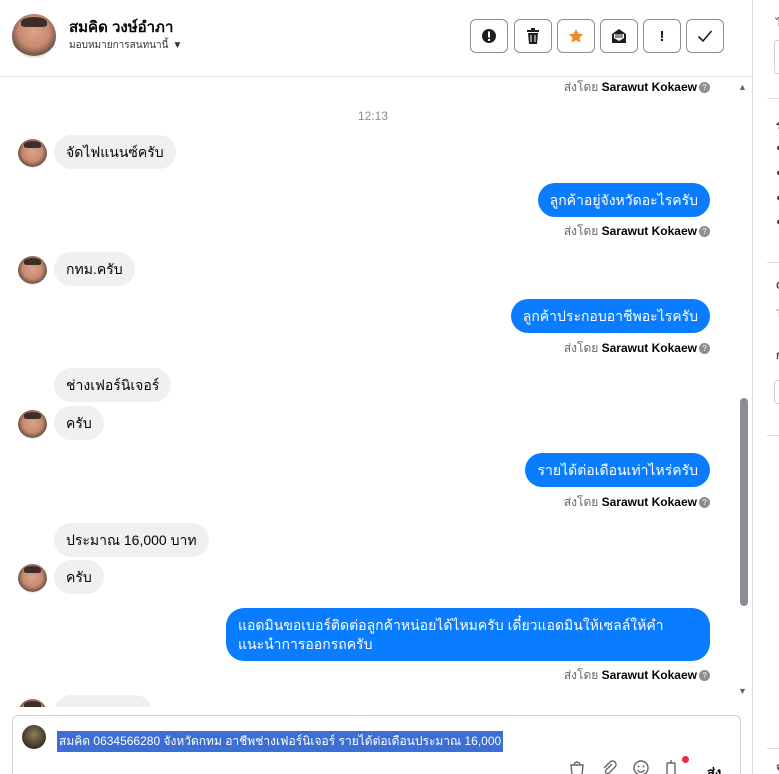 This screenshot has height=774, width=779. I want to click on scroll-up-arrow-icon: ▲, so click(742, 87).